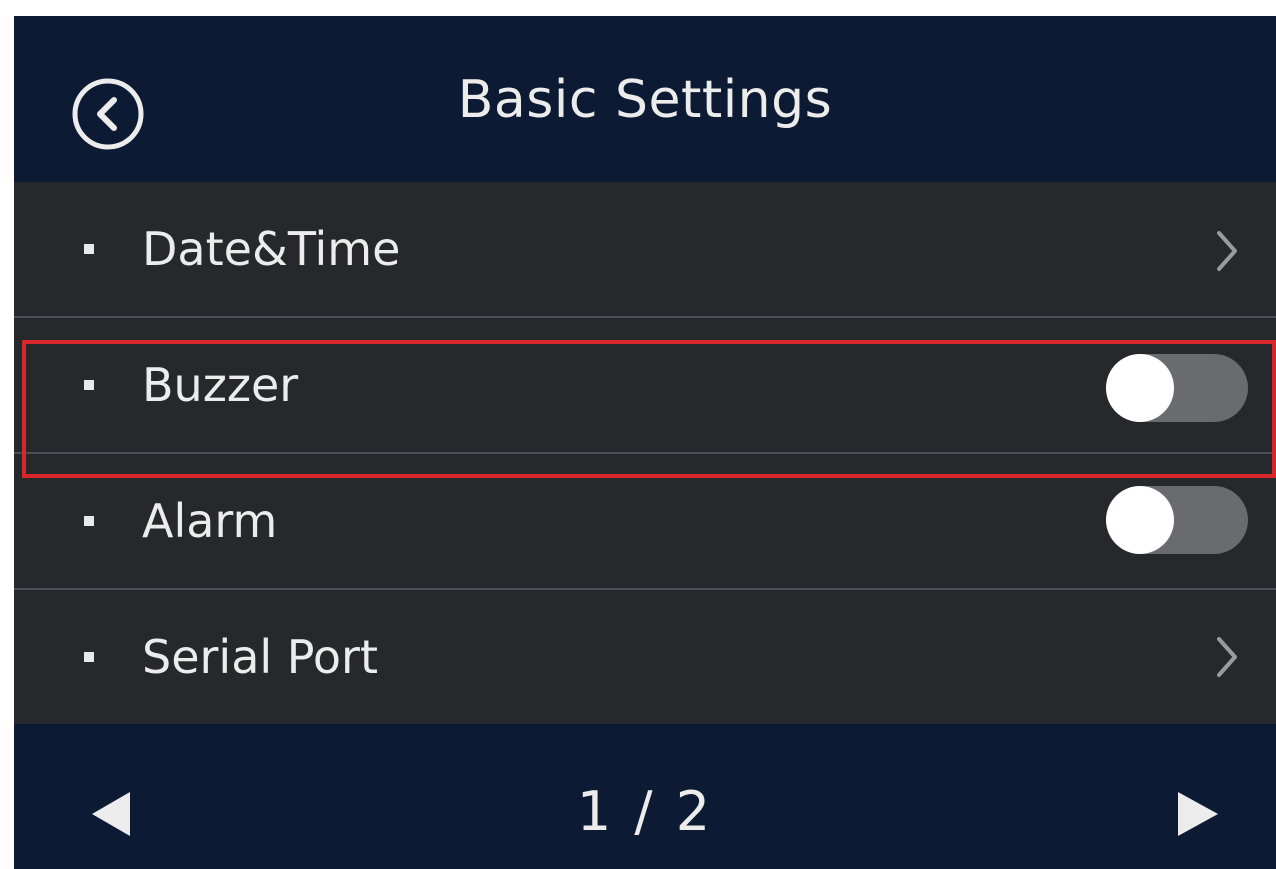 This screenshot has width=1276, height=869. I want to click on settings-row-label: Serial Port, so click(260, 657).